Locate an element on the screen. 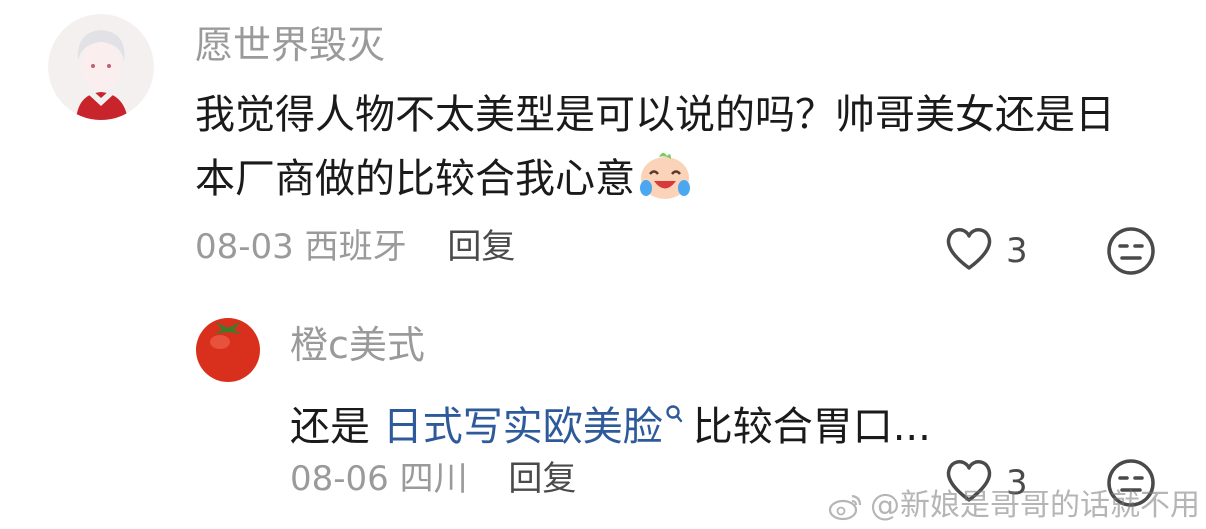 The image size is (1206, 529). like-button: 3 is located at coordinates (986, 251).